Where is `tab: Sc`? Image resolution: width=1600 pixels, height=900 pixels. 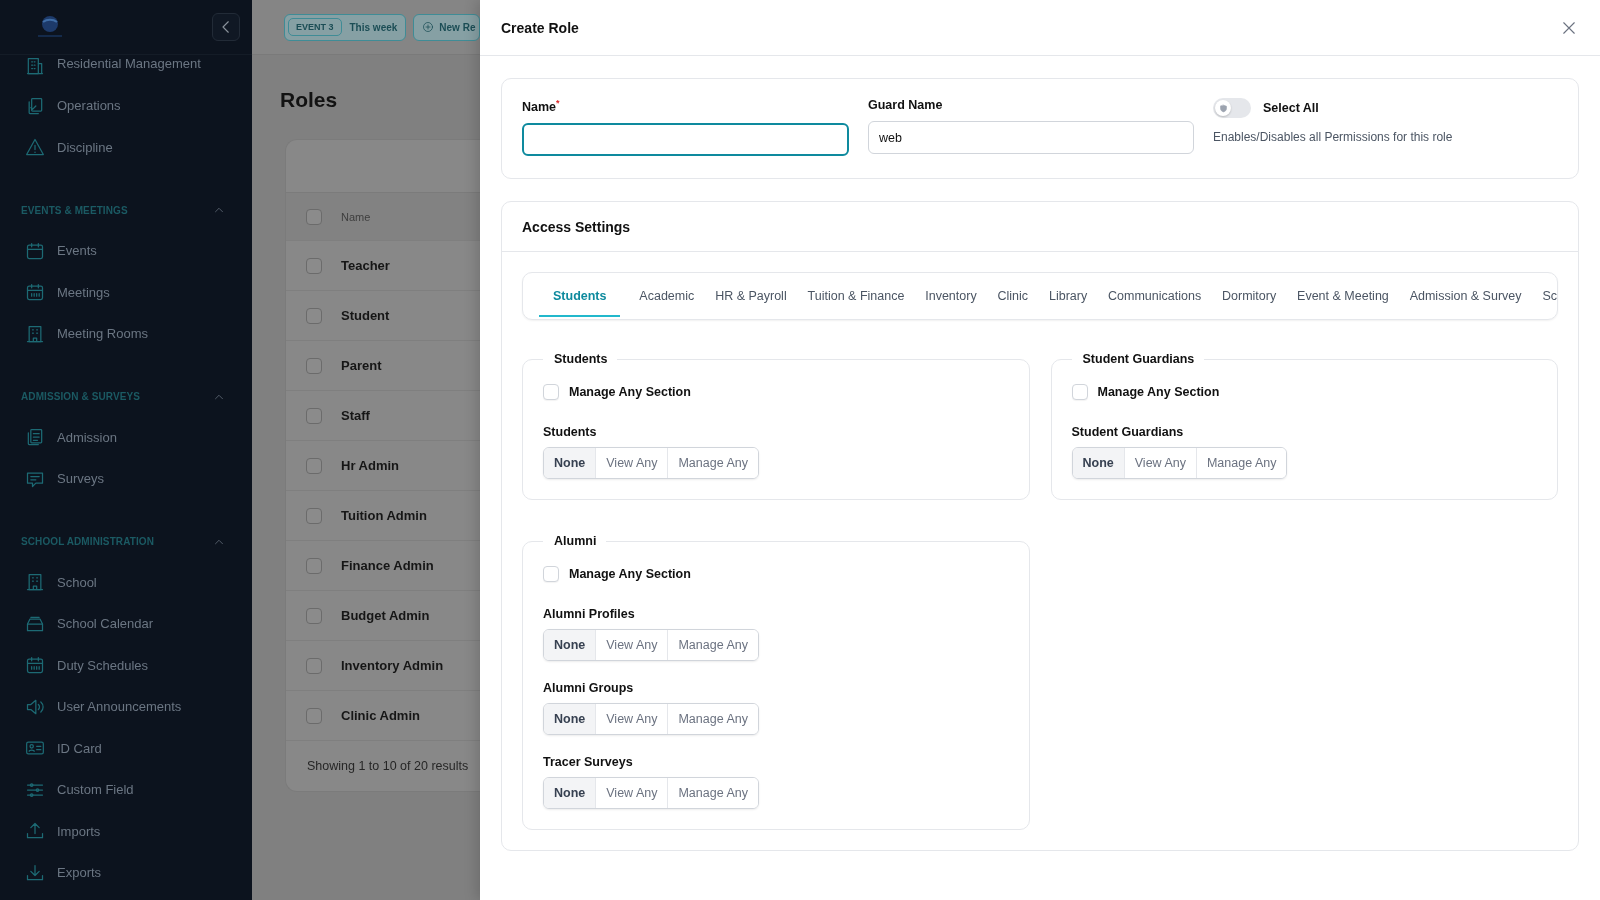
tab: Sc is located at coordinates (1548, 297).